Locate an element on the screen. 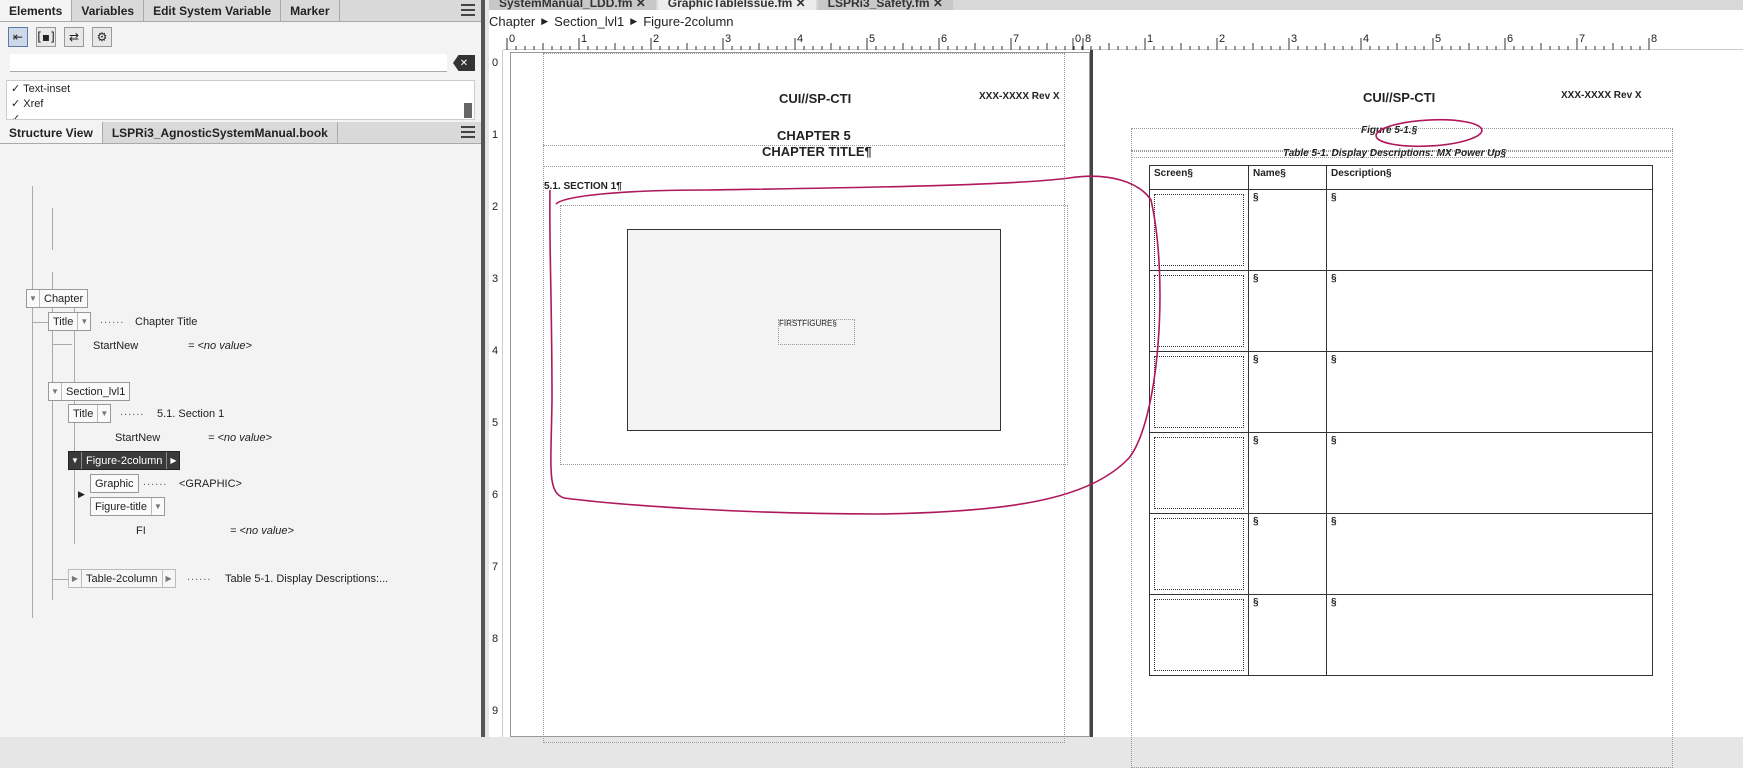  clear-search-icon: ✕ is located at coordinates (464, 63).